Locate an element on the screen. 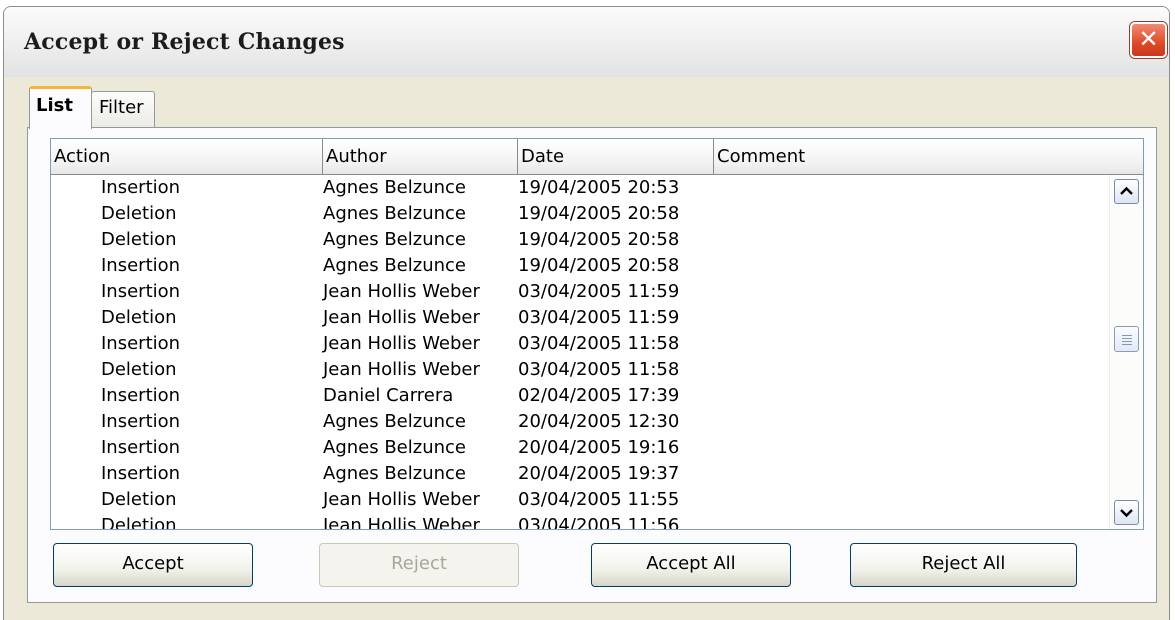 This screenshot has width=1175, height=620. row-date: 20/04/2005 19:37 is located at coordinates (599, 473).